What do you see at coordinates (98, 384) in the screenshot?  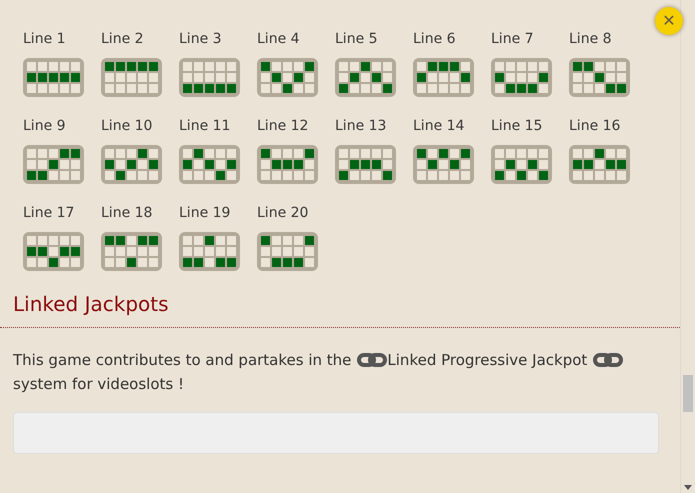 I see `description-text: system for videoslots !` at bounding box center [98, 384].